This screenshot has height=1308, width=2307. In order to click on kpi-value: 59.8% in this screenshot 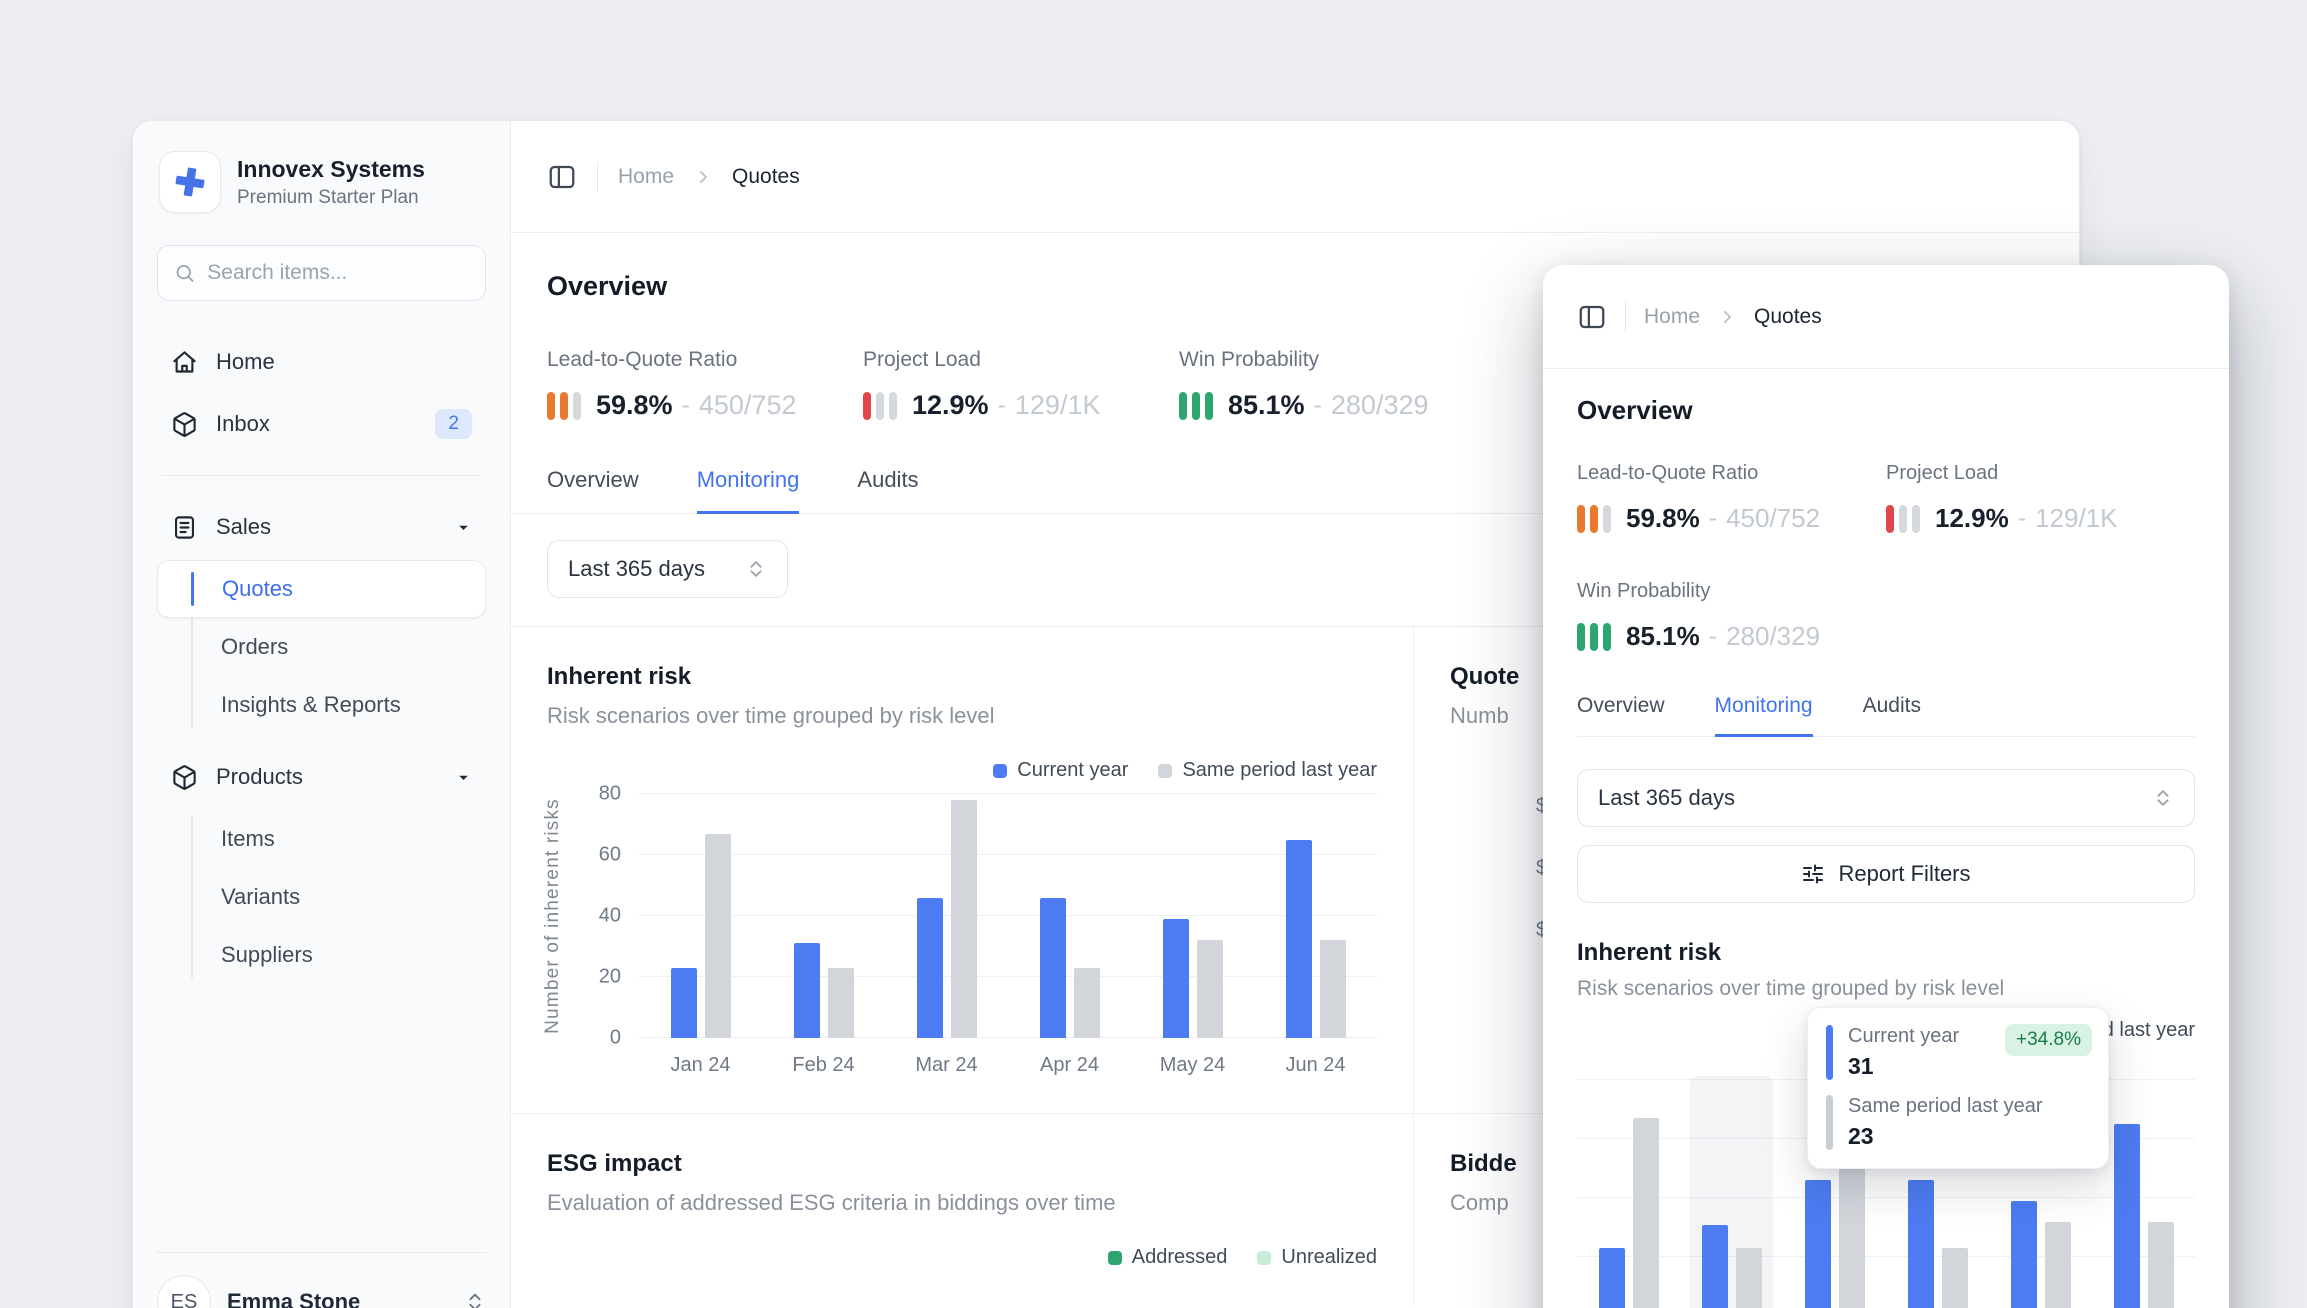, I will do `click(1663, 518)`.